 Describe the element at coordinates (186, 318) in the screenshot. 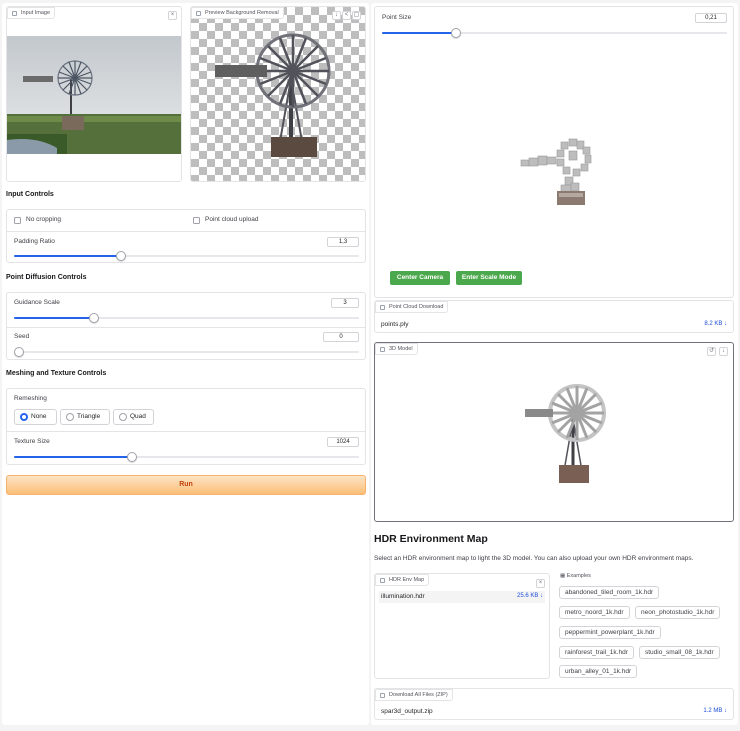

I see `guidance-slider` at that location.